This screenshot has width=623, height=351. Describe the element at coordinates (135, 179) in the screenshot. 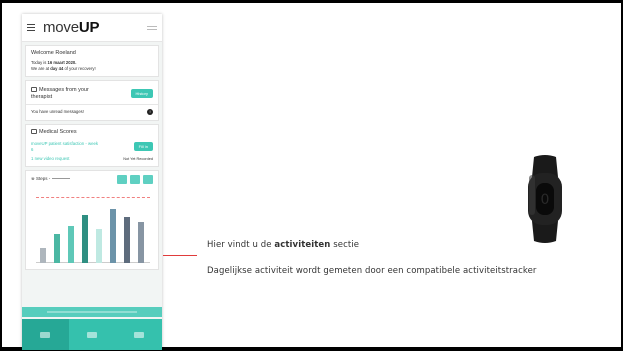

I see `steps-week-button` at that location.